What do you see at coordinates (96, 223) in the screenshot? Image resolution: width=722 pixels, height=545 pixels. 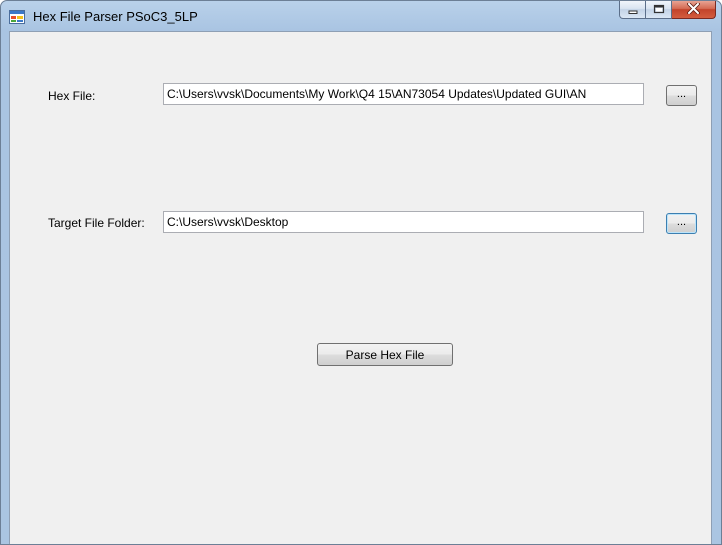 I see `target-folder-label: Target File Folder:` at bounding box center [96, 223].